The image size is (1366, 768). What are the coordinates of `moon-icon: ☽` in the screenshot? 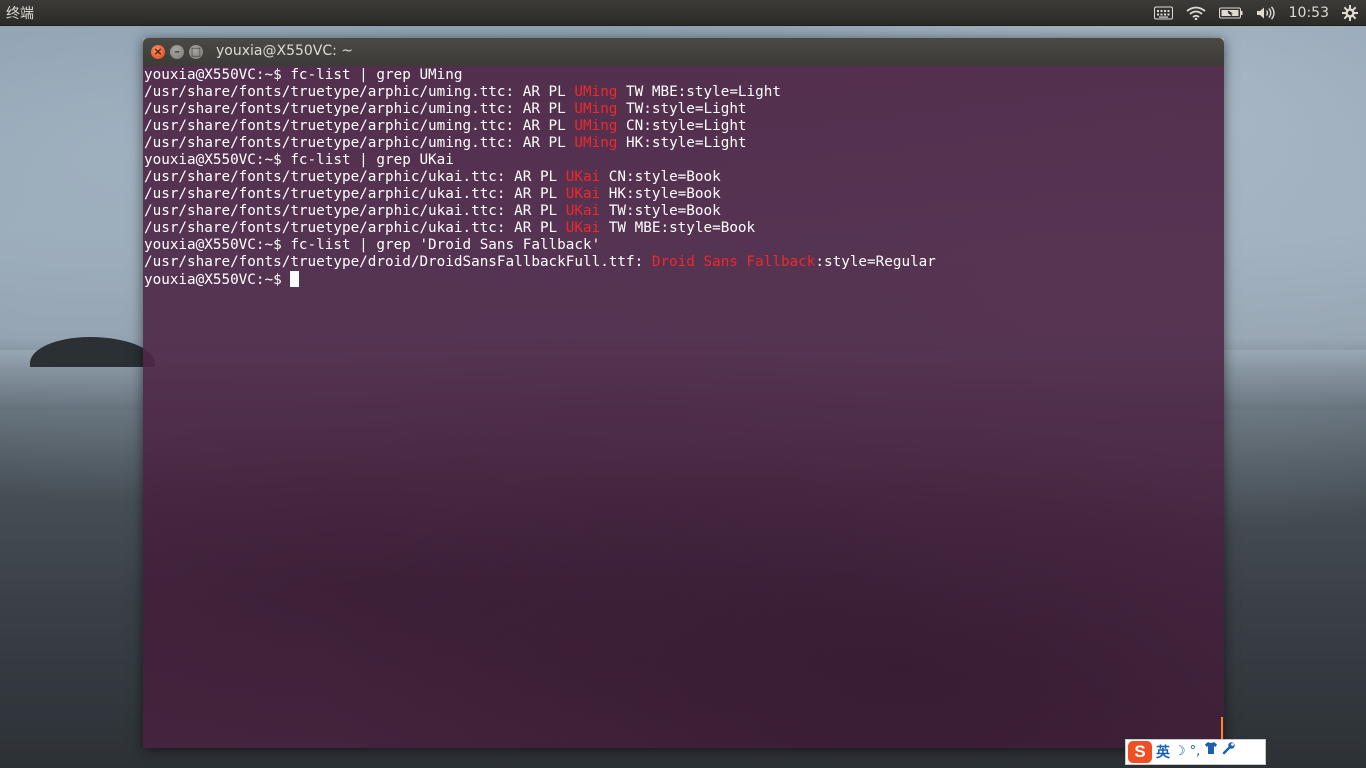 It's located at (1180, 752).